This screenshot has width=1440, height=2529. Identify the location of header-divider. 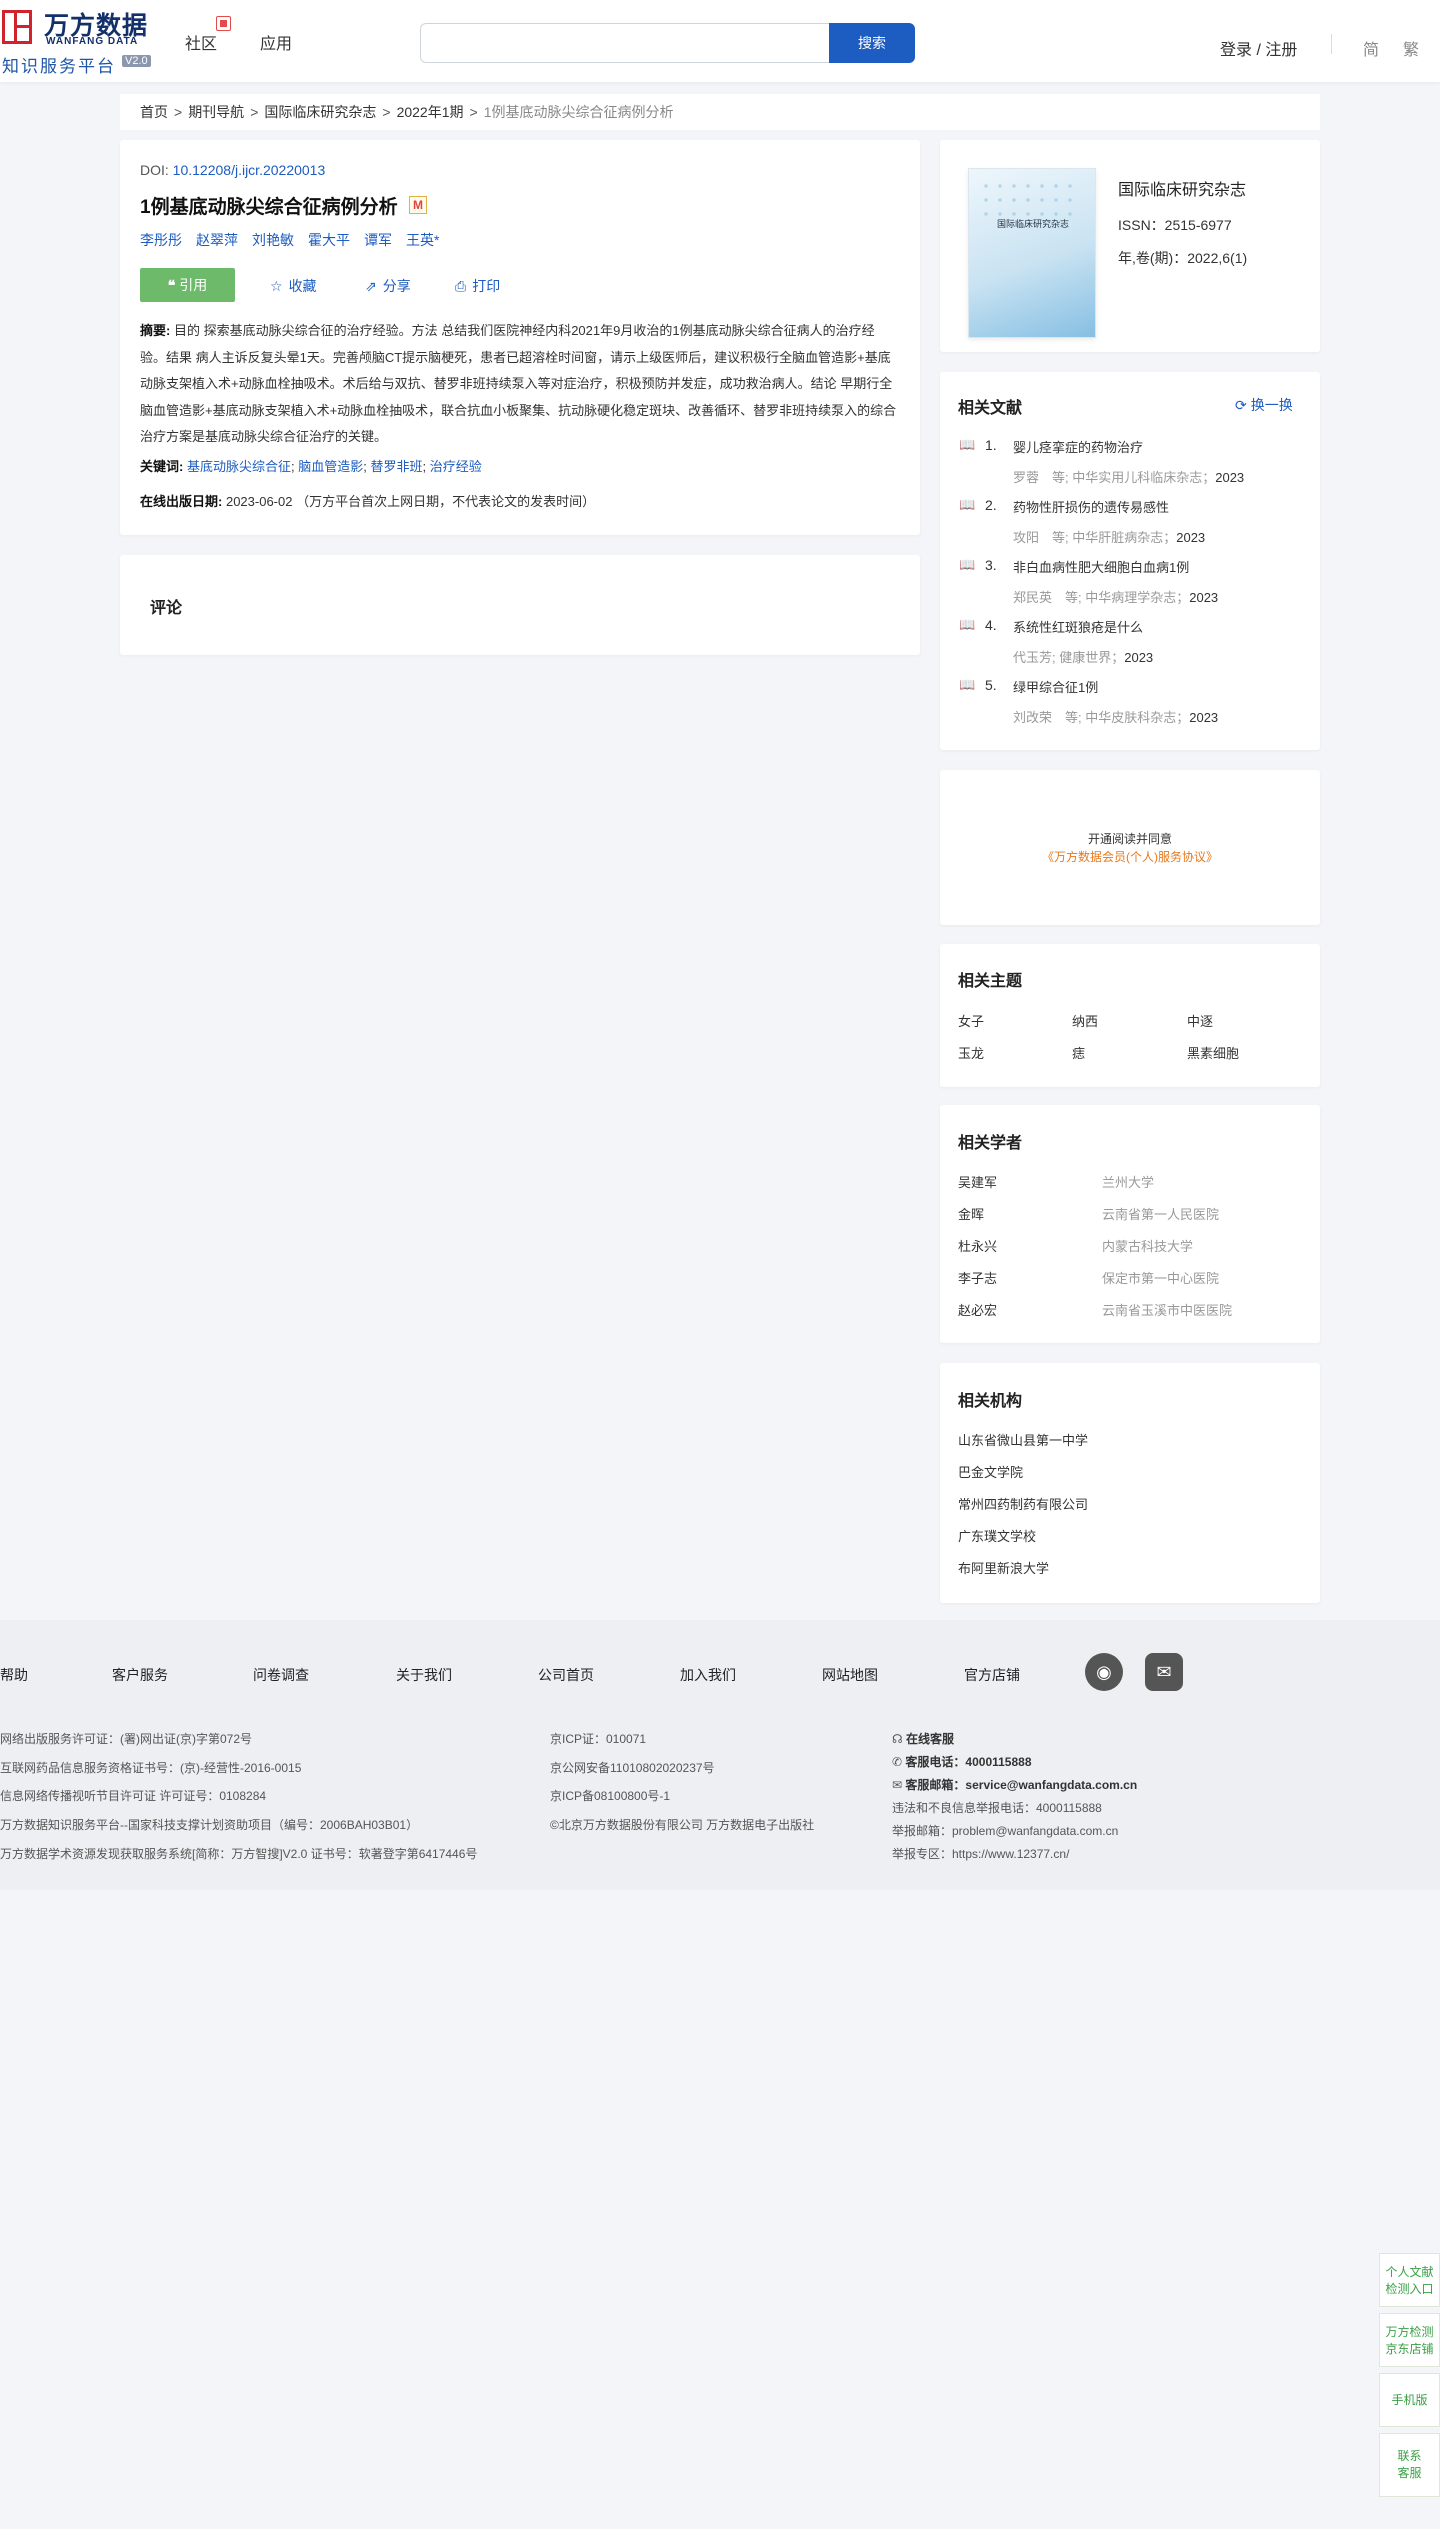
(1331, 44).